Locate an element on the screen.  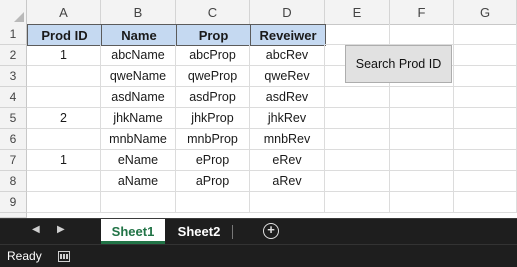
row-header-7: 7 is located at coordinates (13, 160).